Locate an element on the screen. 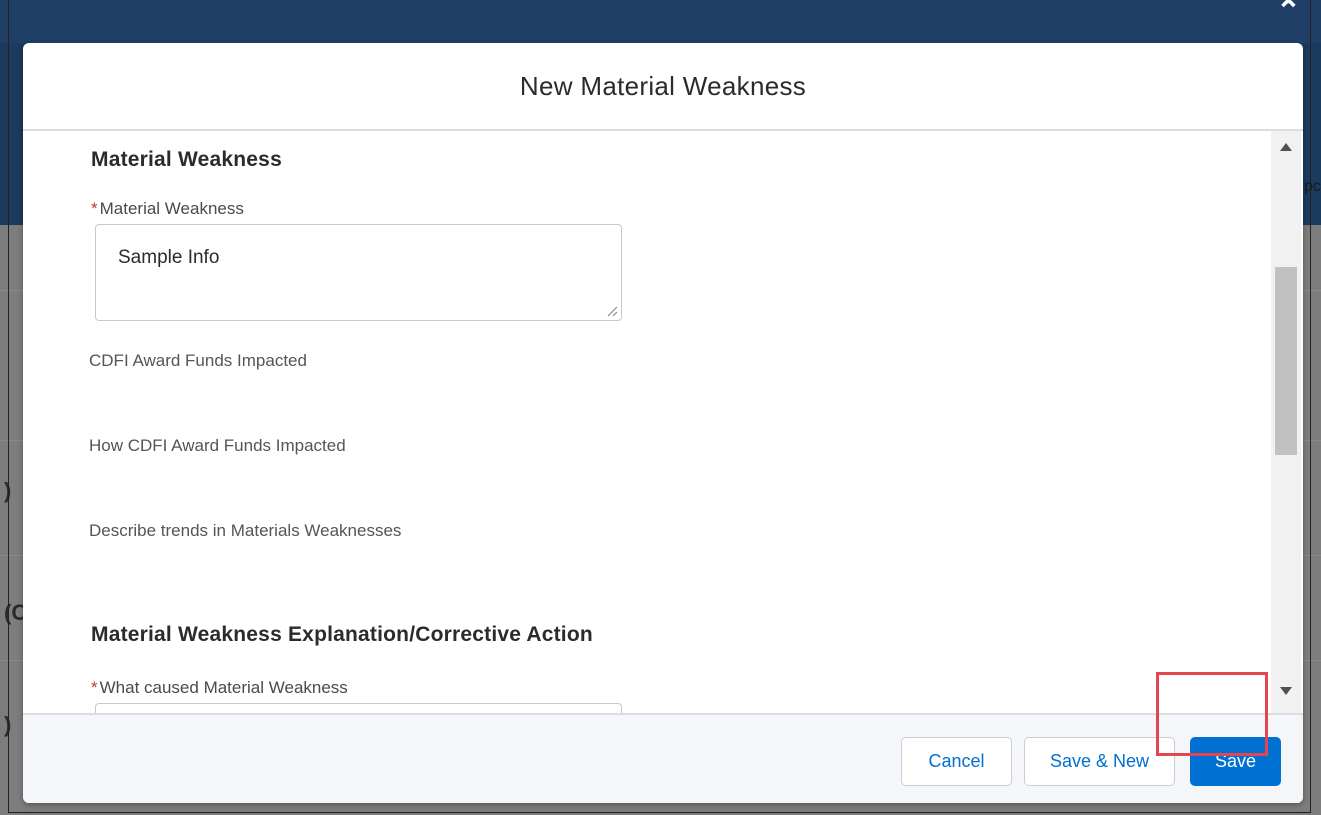  what-caused-material-weakness-label: * What caused Material Weakness is located at coordinates (219, 687).